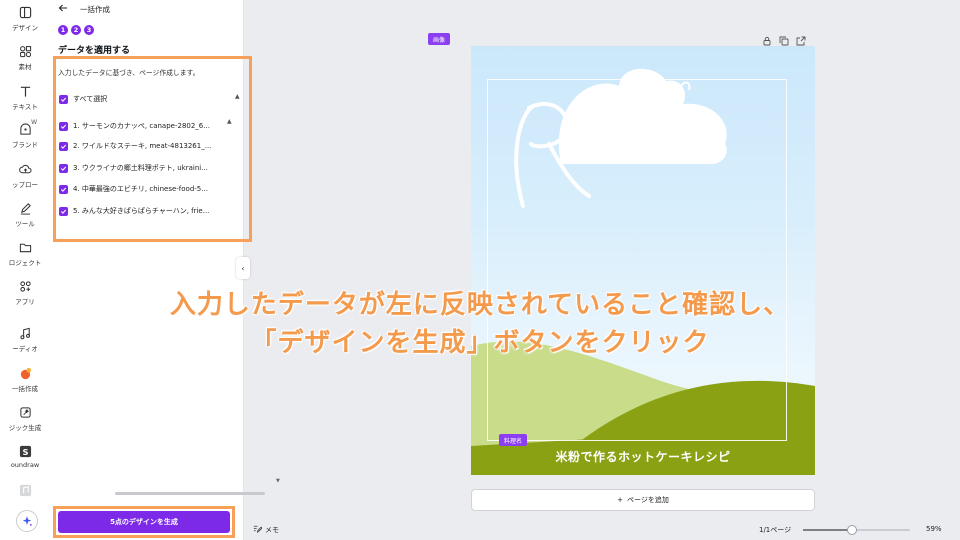 The height and width of the screenshot is (540, 960). I want to click on dish-name-tag: 料理名, so click(513, 440).